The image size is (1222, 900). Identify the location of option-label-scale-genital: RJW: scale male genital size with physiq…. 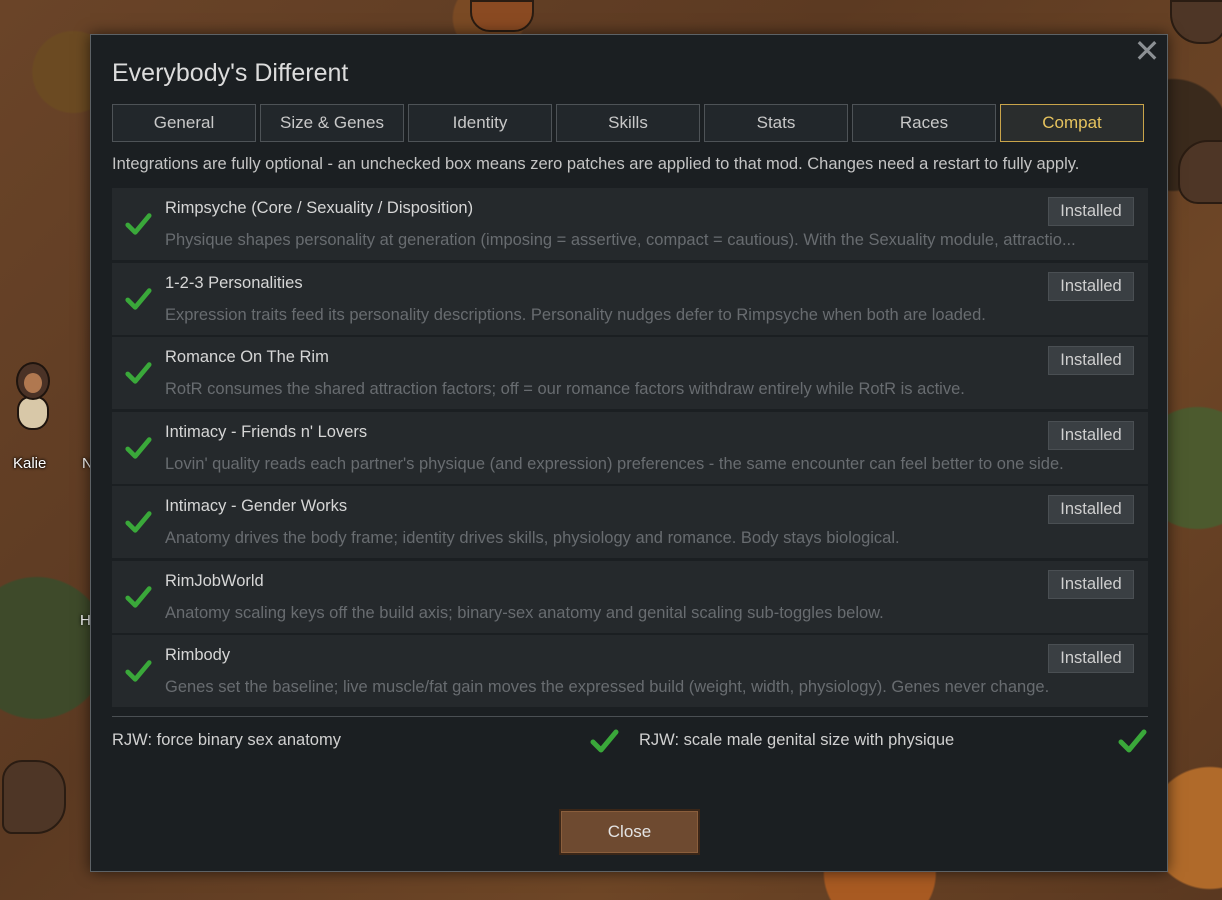
(797, 740).